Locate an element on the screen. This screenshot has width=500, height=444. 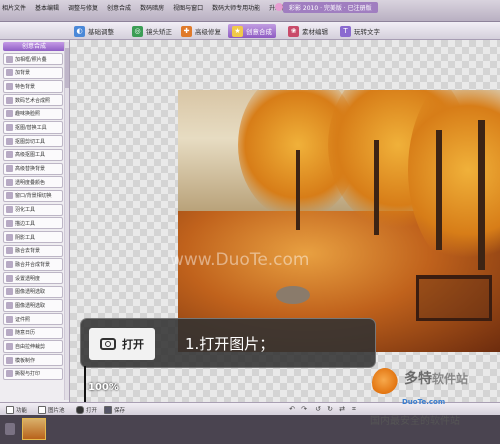
function-item: 融合并合成背景 is located at coordinates (33, 264).